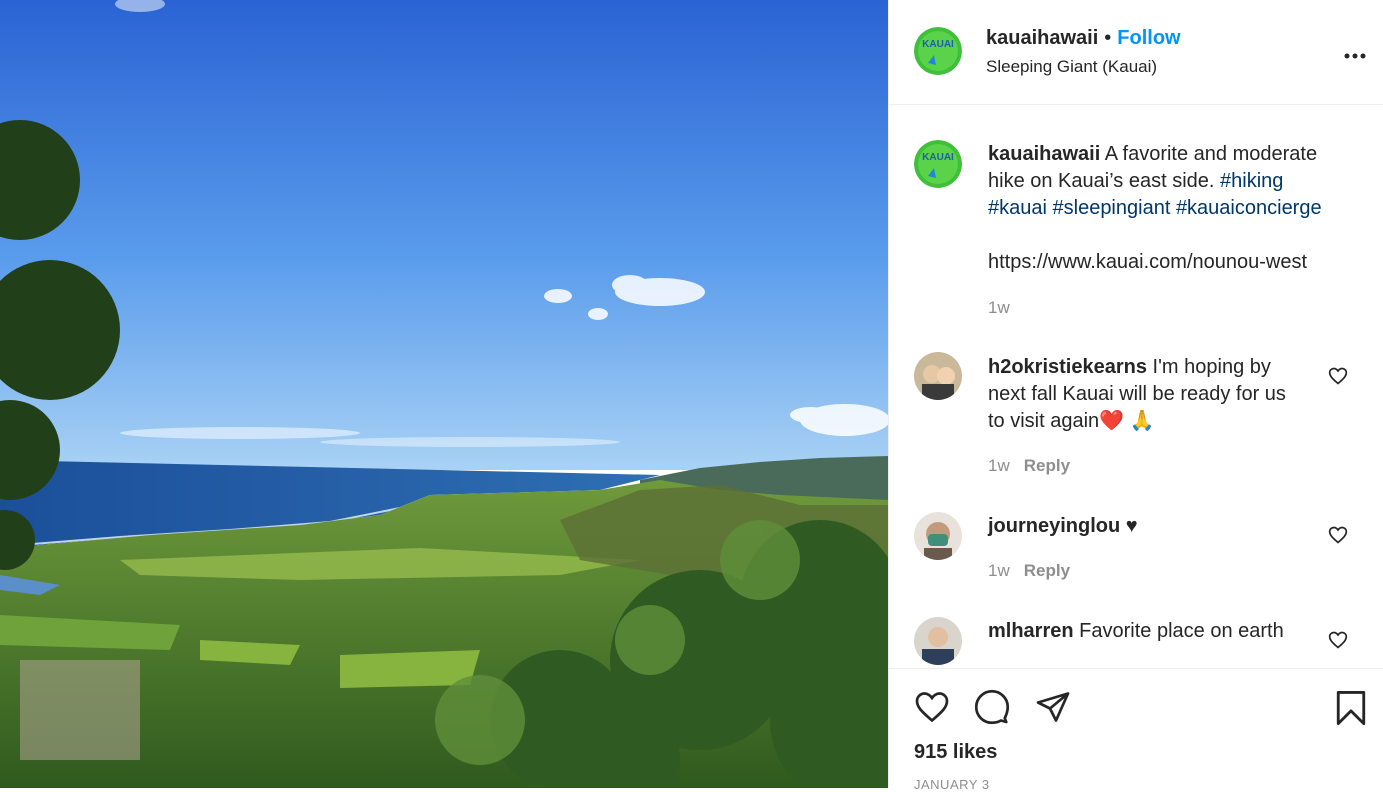 Image resolution: width=1383 pixels, height=792 pixels. Describe the element at coordinates (1351, 708) in the screenshot. I see `bookmark-icon` at that location.